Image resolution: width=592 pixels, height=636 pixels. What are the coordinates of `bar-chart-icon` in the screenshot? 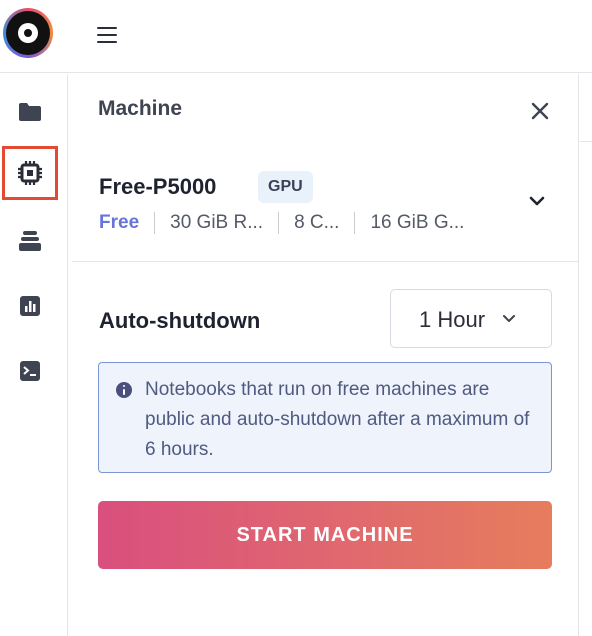 It's located at (30, 306).